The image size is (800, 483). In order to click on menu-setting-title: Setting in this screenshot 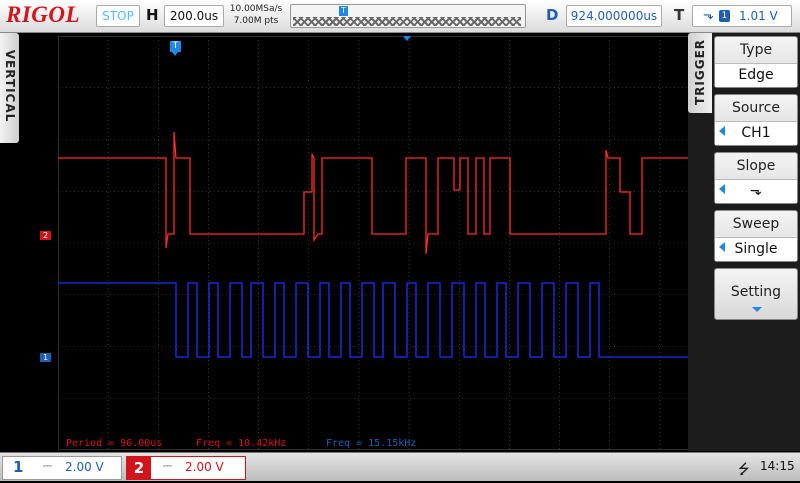, I will do `click(756, 292)`.